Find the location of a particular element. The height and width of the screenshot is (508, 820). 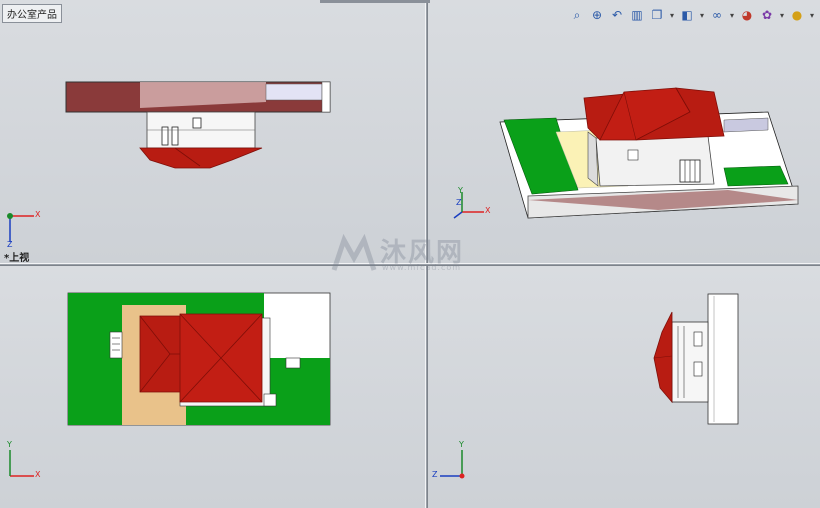

isometric-model is located at coordinates (649, 153).